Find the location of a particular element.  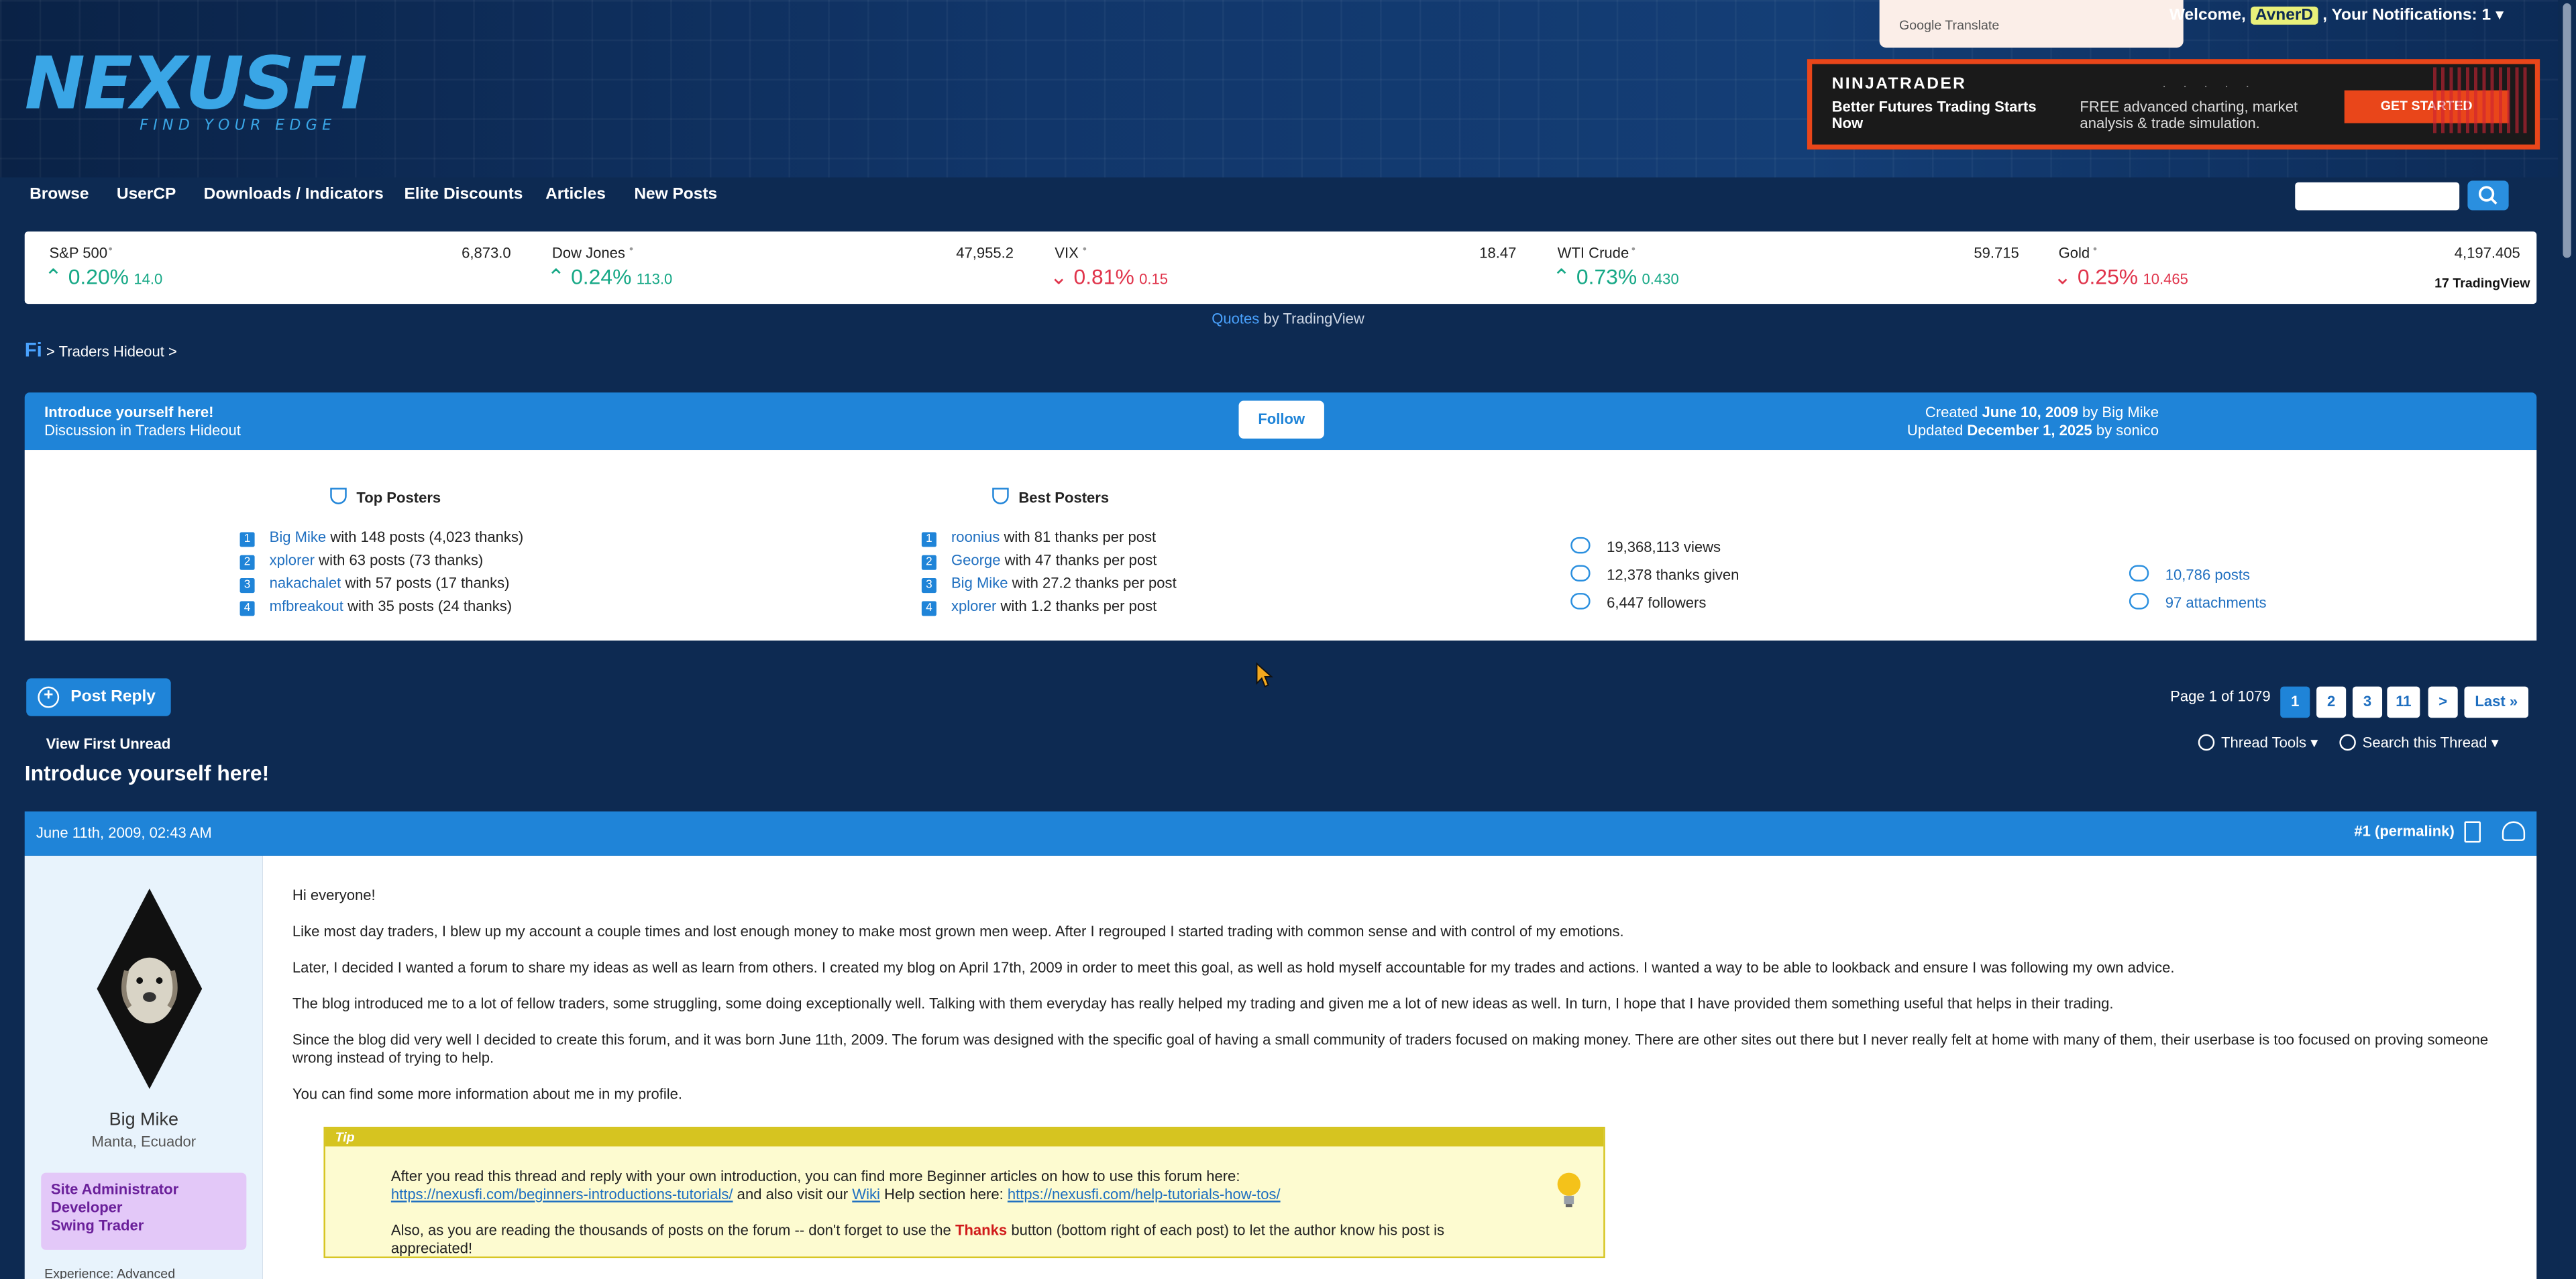

poster-link: nakachalet is located at coordinates (305, 583).